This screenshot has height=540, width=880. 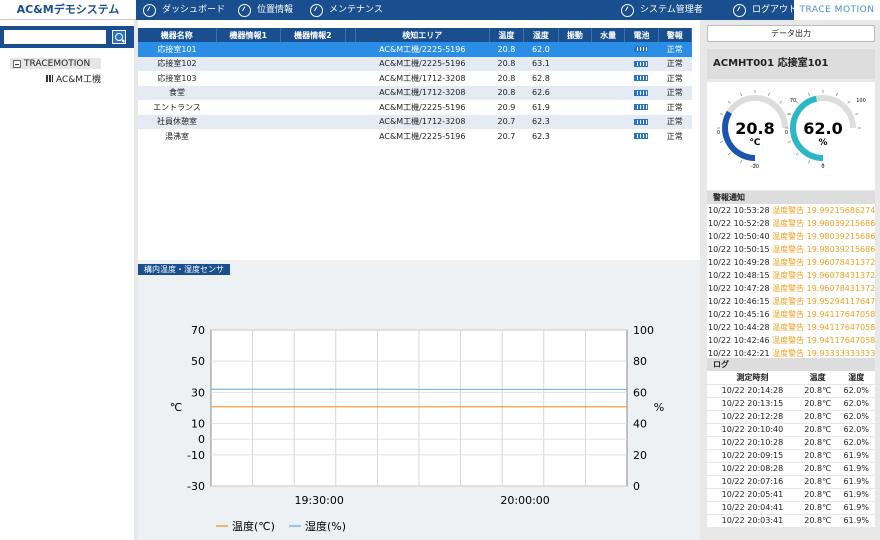 What do you see at coordinates (313, 35) in the screenshot?
I see `device-col-2: 機器情報2` at bounding box center [313, 35].